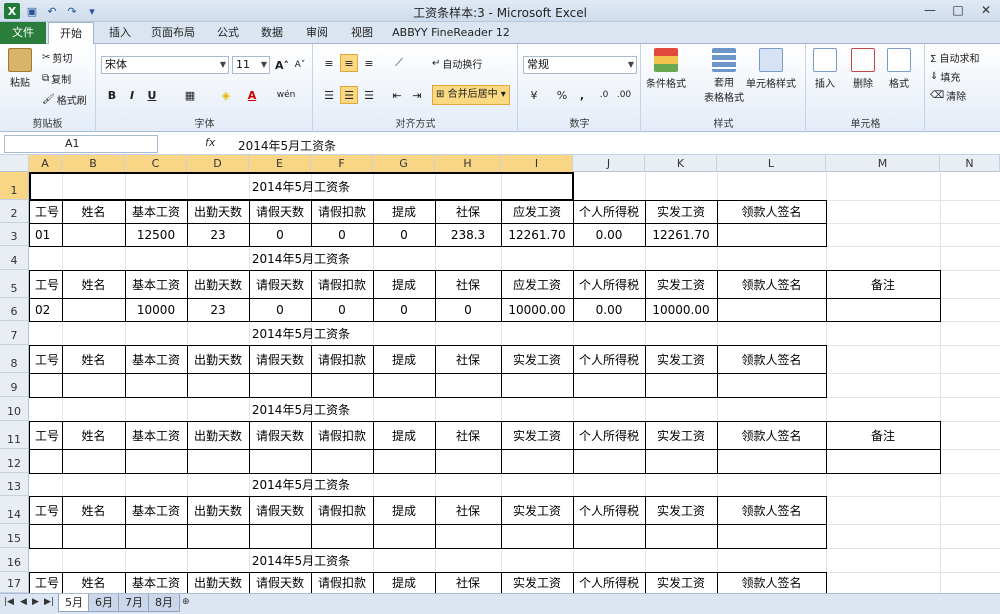 The width and height of the screenshot is (1000, 614). I want to click on autosum-button: Σ 自动求和, so click(955, 57).